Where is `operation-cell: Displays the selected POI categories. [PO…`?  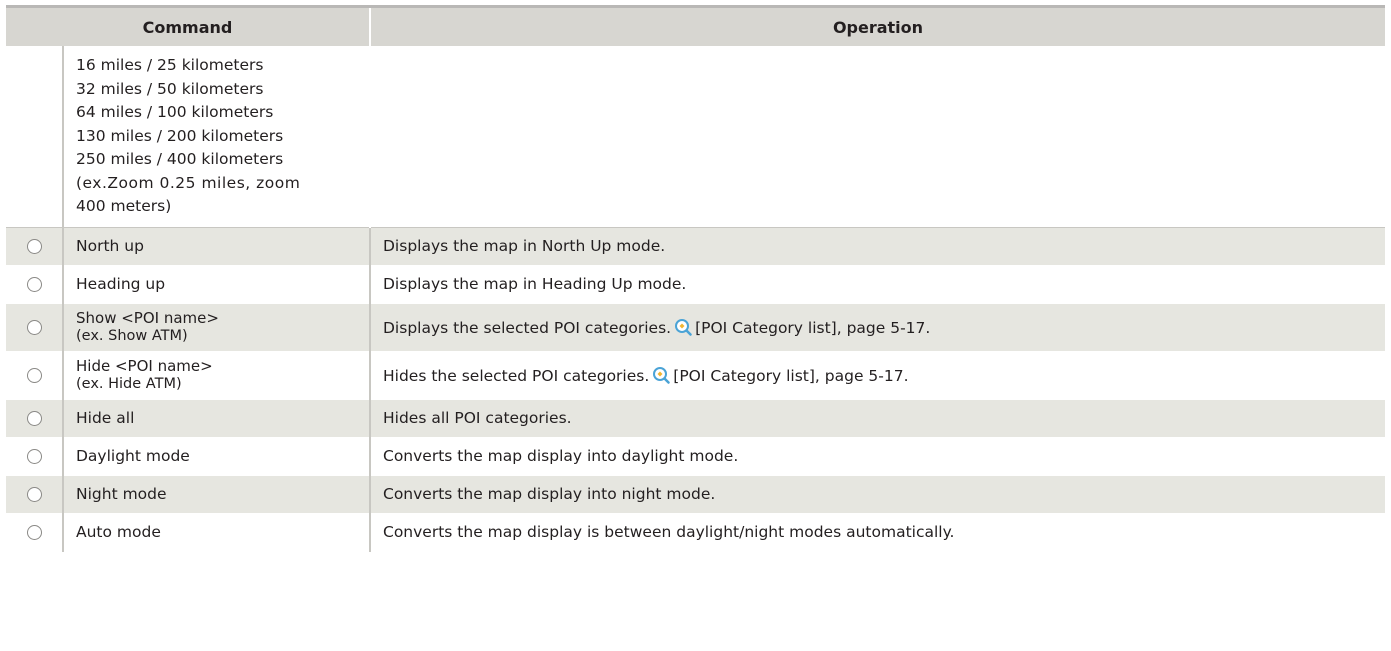 operation-cell: Displays the selected POI categories. [PO… is located at coordinates (877, 327).